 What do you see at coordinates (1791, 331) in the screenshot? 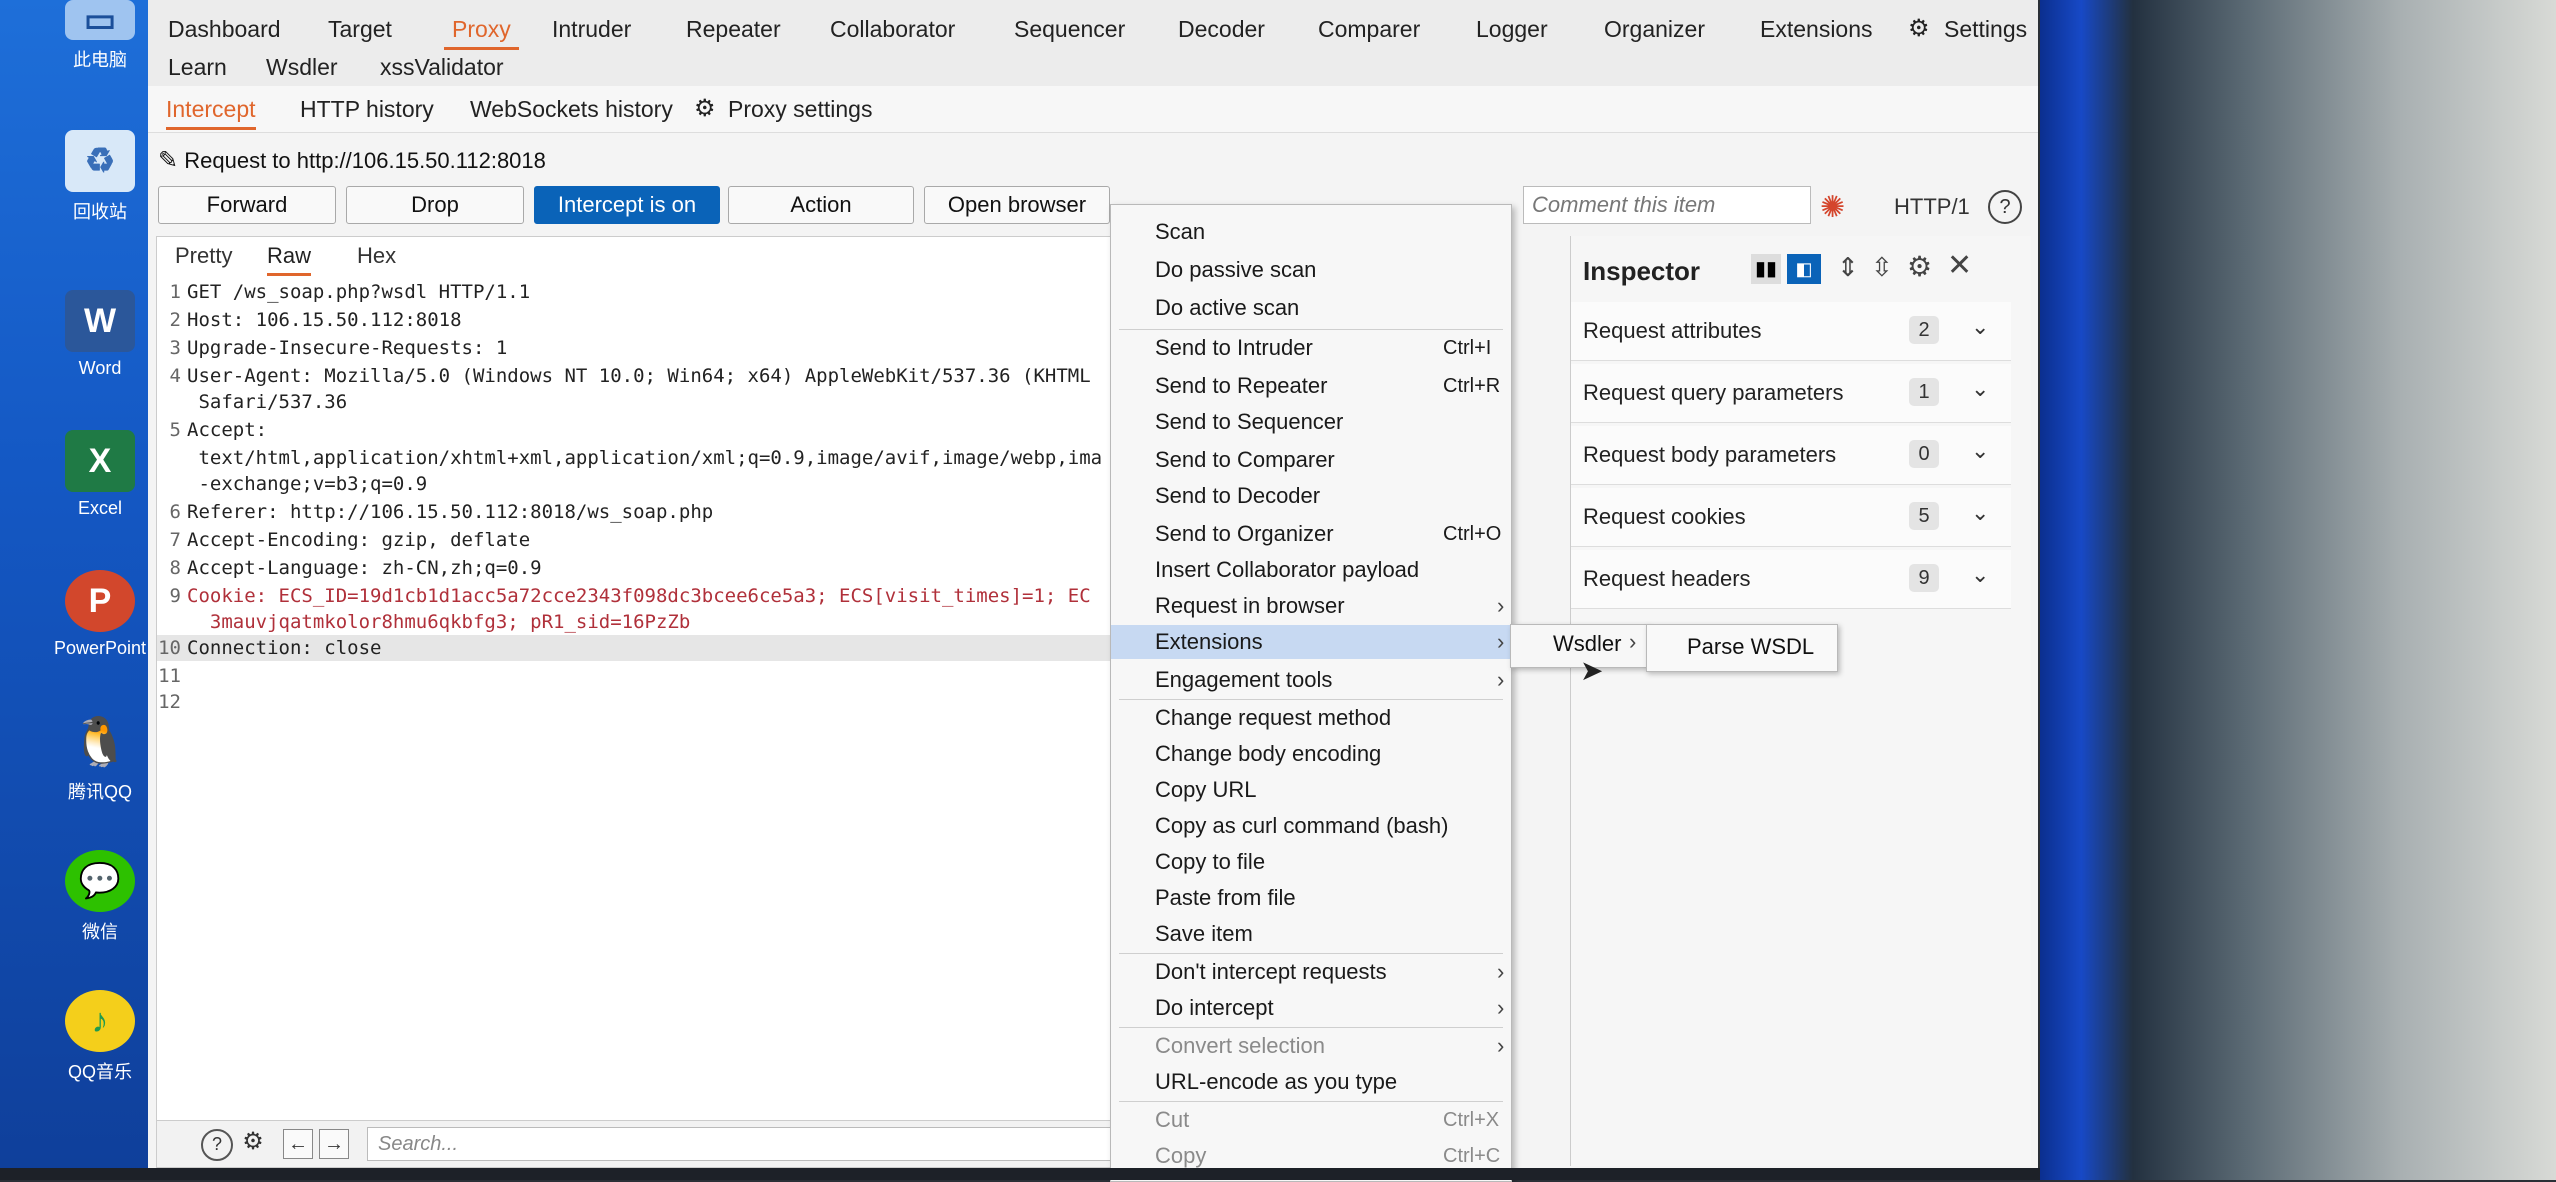
I see `inspector-row-request-attributes: Request attributes 2 ⌄` at bounding box center [1791, 331].